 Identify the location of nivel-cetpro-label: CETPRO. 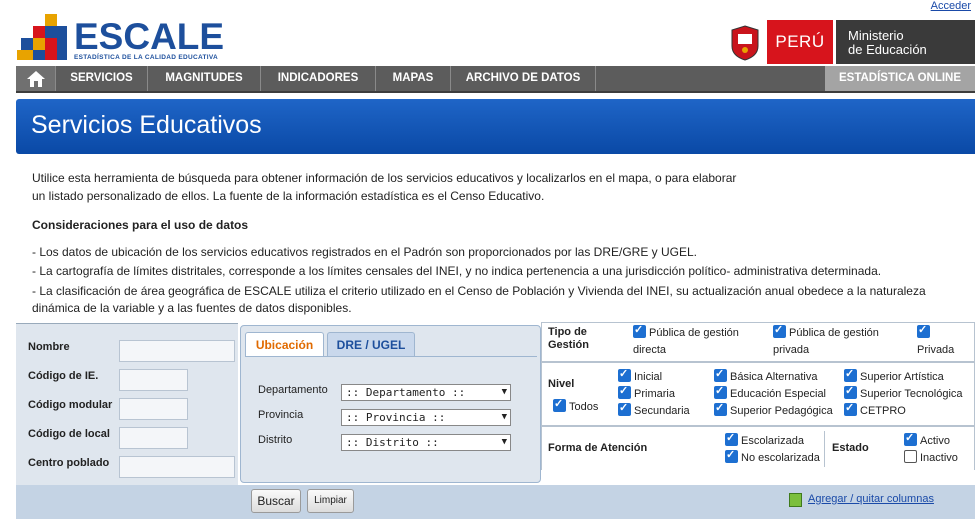
(883, 411).